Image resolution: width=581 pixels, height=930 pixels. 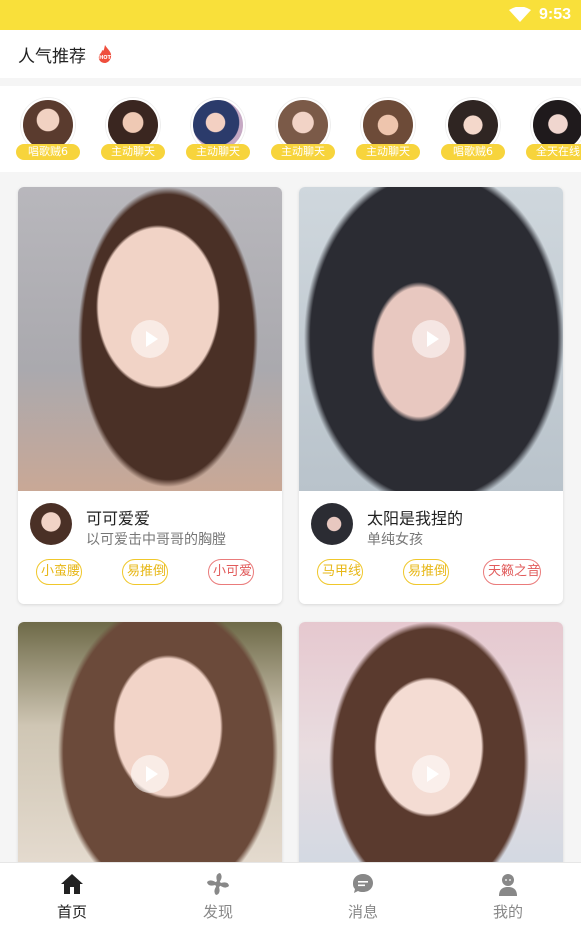 What do you see at coordinates (507, 912) in the screenshot?
I see `nav-label: 我的` at bounding box center [507, 912].